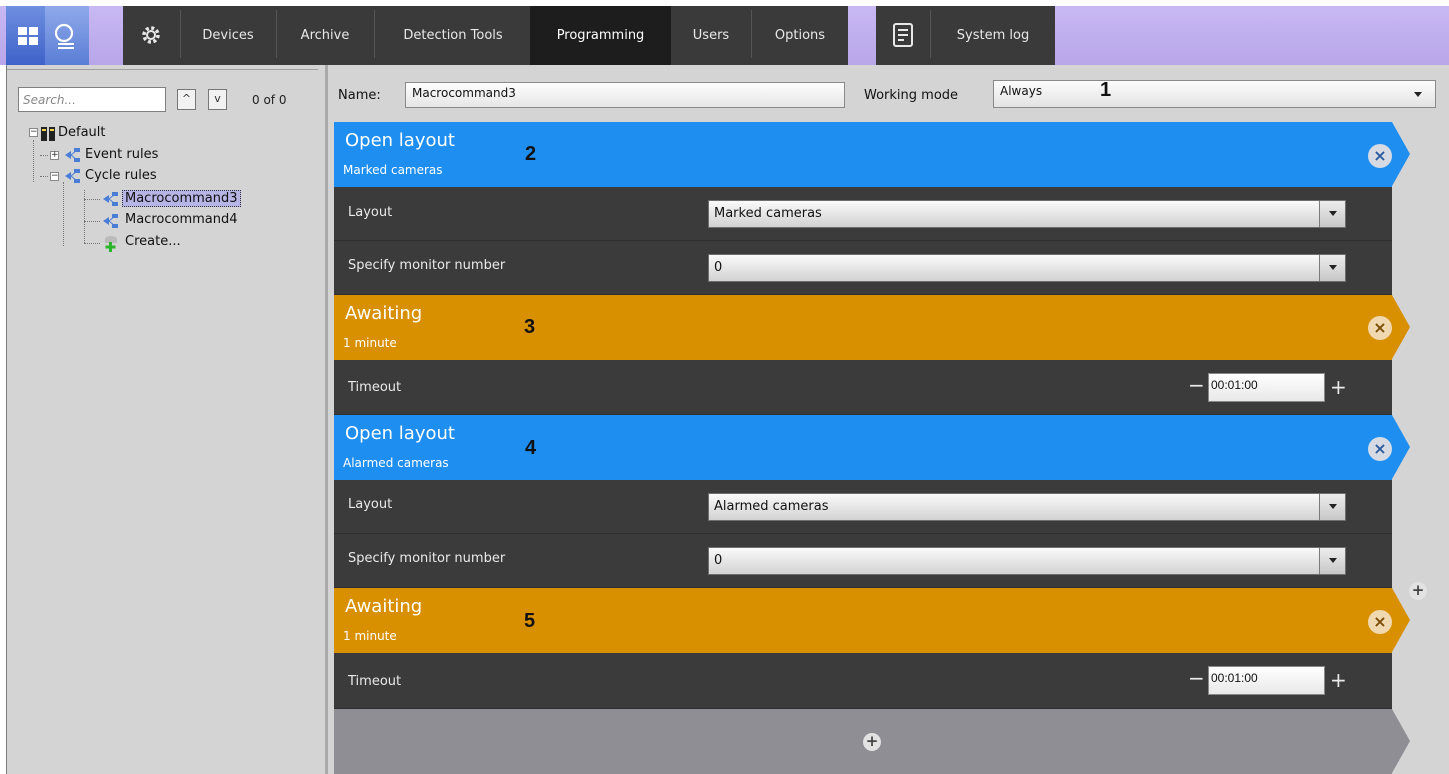  What do you see at coordinates (993, 35) in the screenshot?
I see `tab-system-log: System log` at bounding box center [993, 35].